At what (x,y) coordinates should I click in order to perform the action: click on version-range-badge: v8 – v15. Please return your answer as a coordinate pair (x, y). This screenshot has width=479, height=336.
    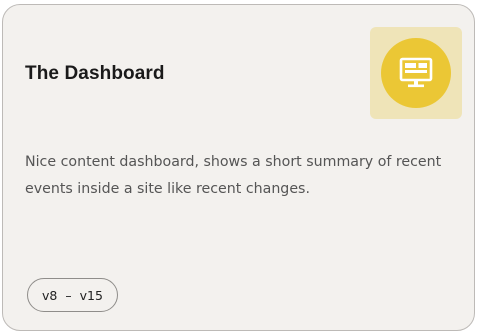
    Looking at the image, I should click on (72, 295).